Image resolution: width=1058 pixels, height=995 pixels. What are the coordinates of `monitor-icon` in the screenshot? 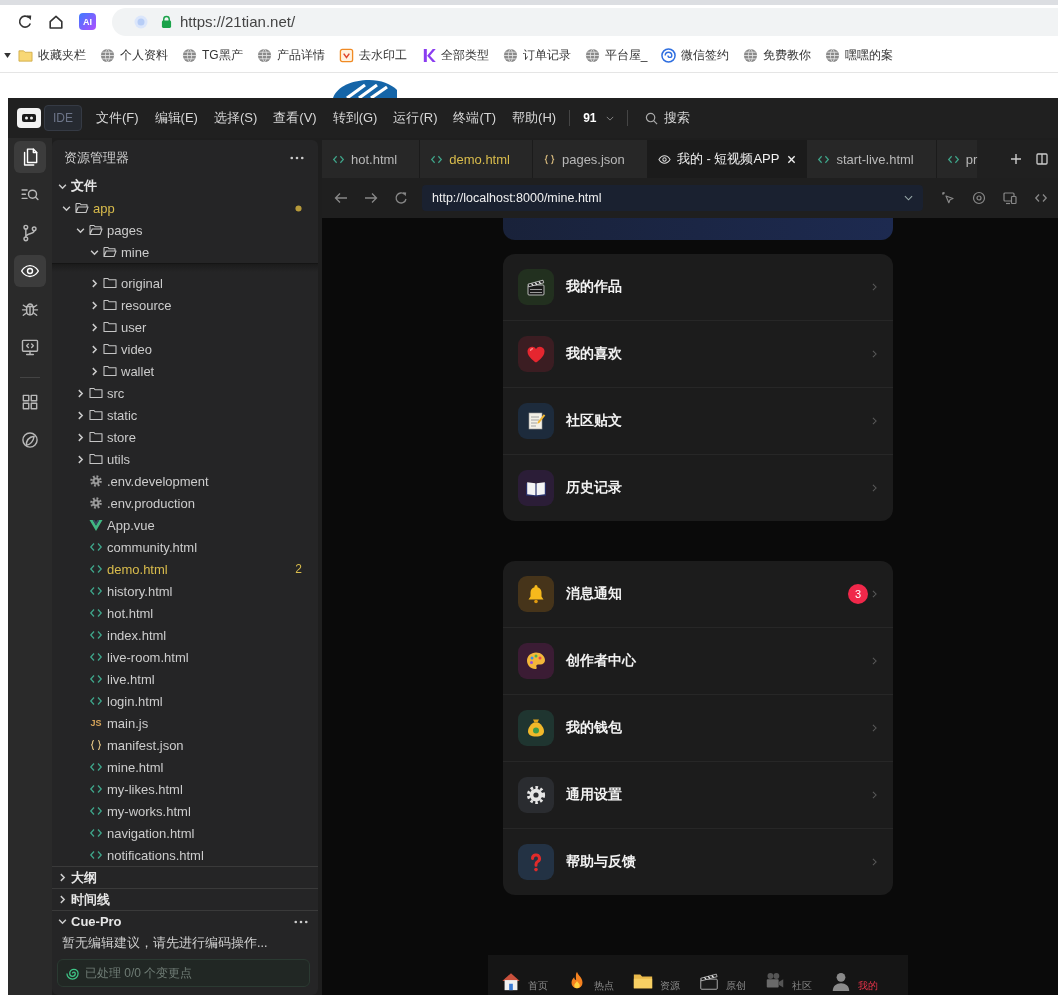 It's located at (30, 347).